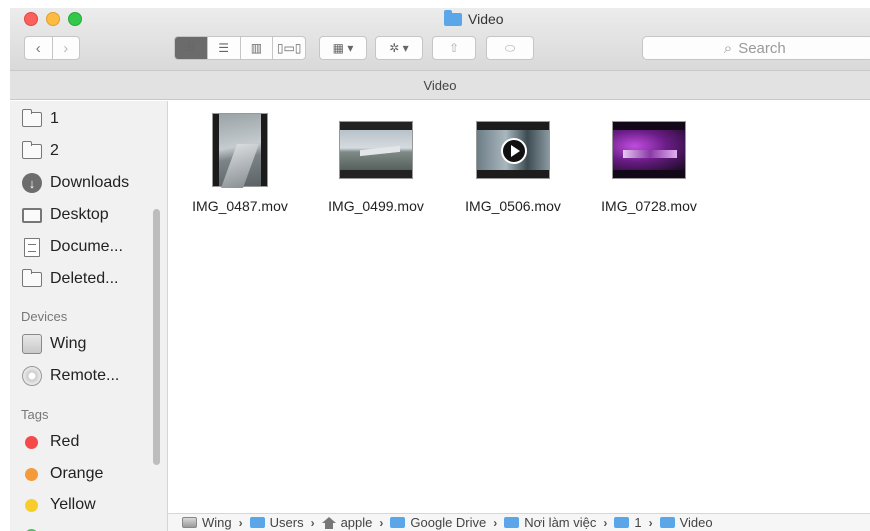 This screenshot has height=531, width=870. I want to click on arrange-icon: ▦ ▾, so click(343, 48).